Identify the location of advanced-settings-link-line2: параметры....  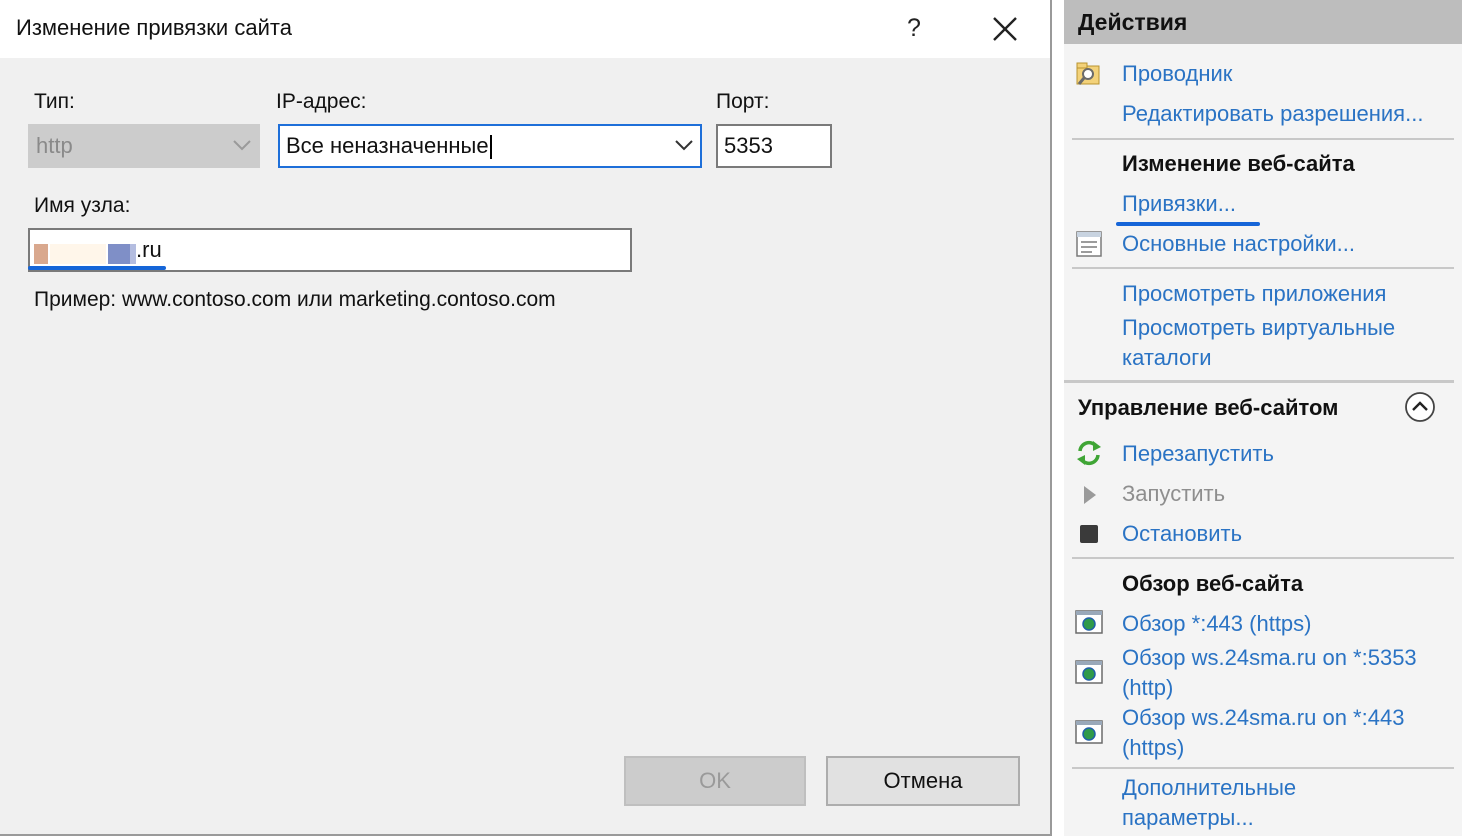
(1188, 818).